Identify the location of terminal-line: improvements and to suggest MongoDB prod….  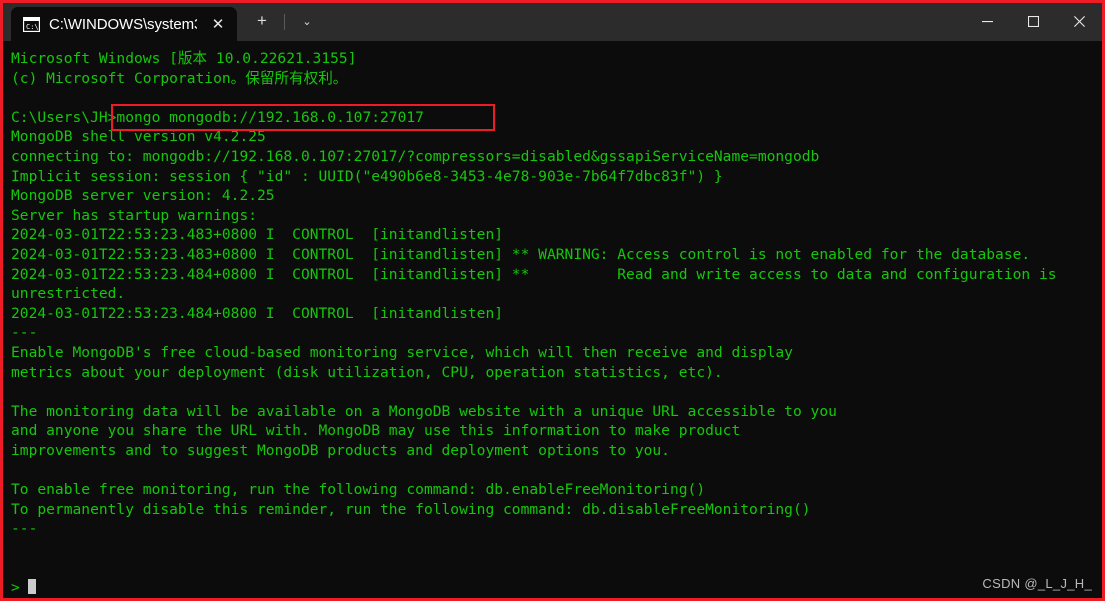
(340, 450).